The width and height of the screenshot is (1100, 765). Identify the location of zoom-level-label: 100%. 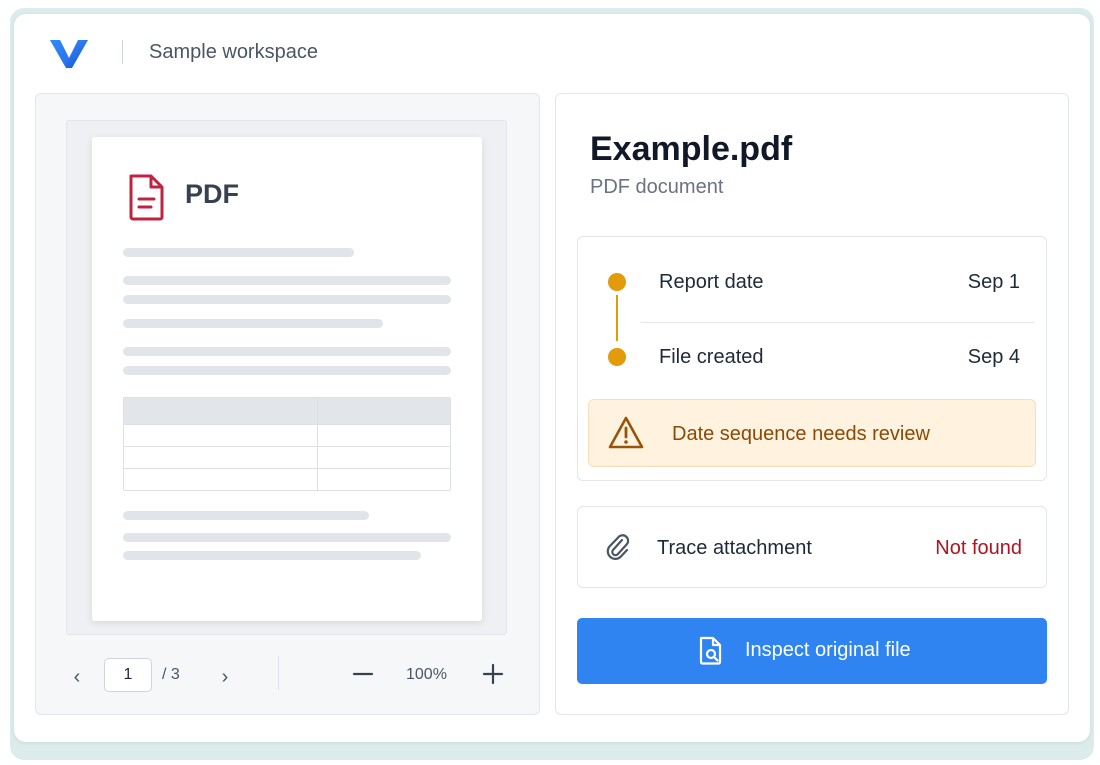
(426, 674).